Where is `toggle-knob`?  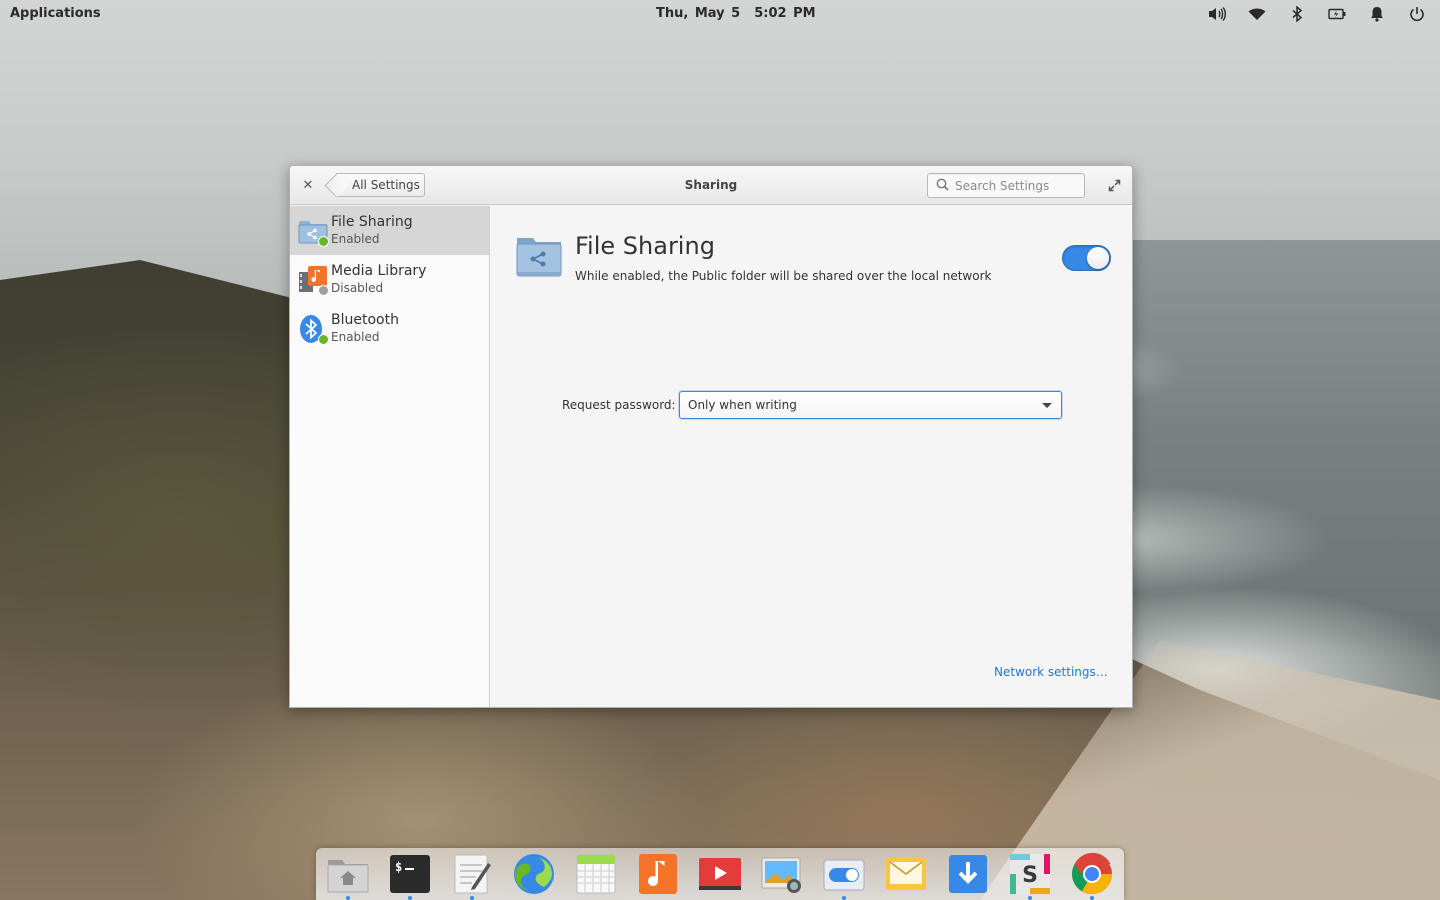 toggle-knob is located at coordinates (1098, 258).